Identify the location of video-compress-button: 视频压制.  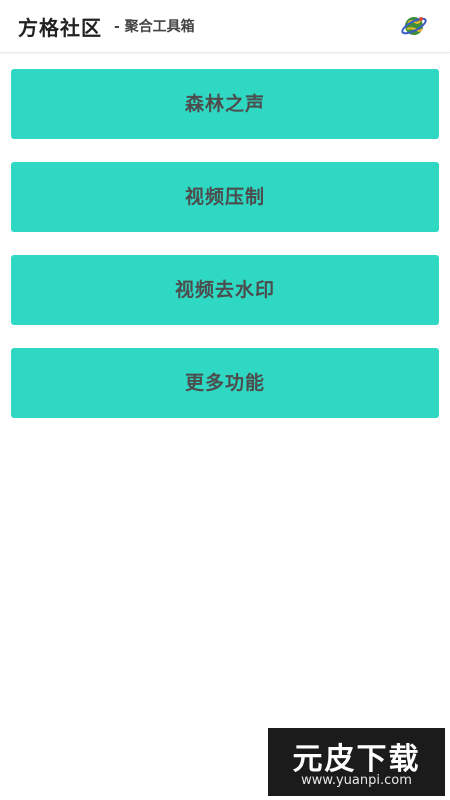
(225, 197).